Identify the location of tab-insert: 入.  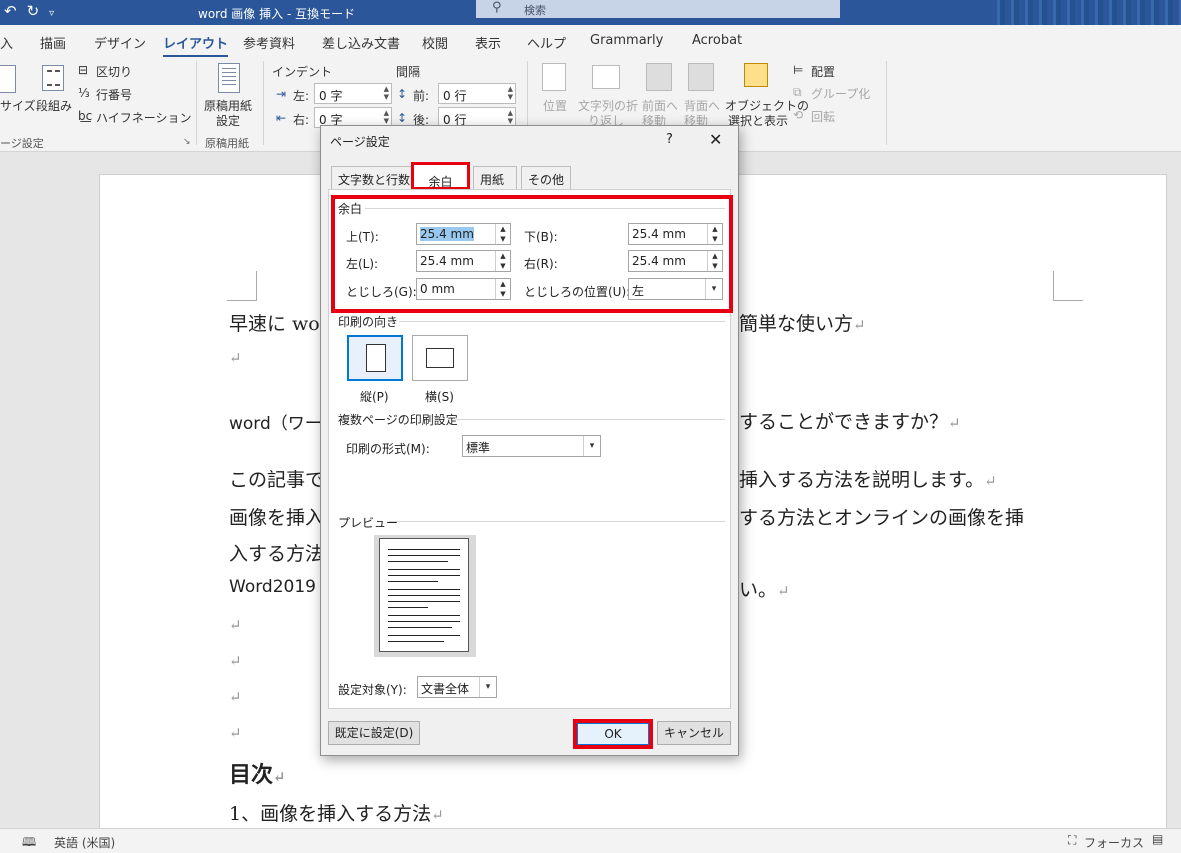
(6, 42).